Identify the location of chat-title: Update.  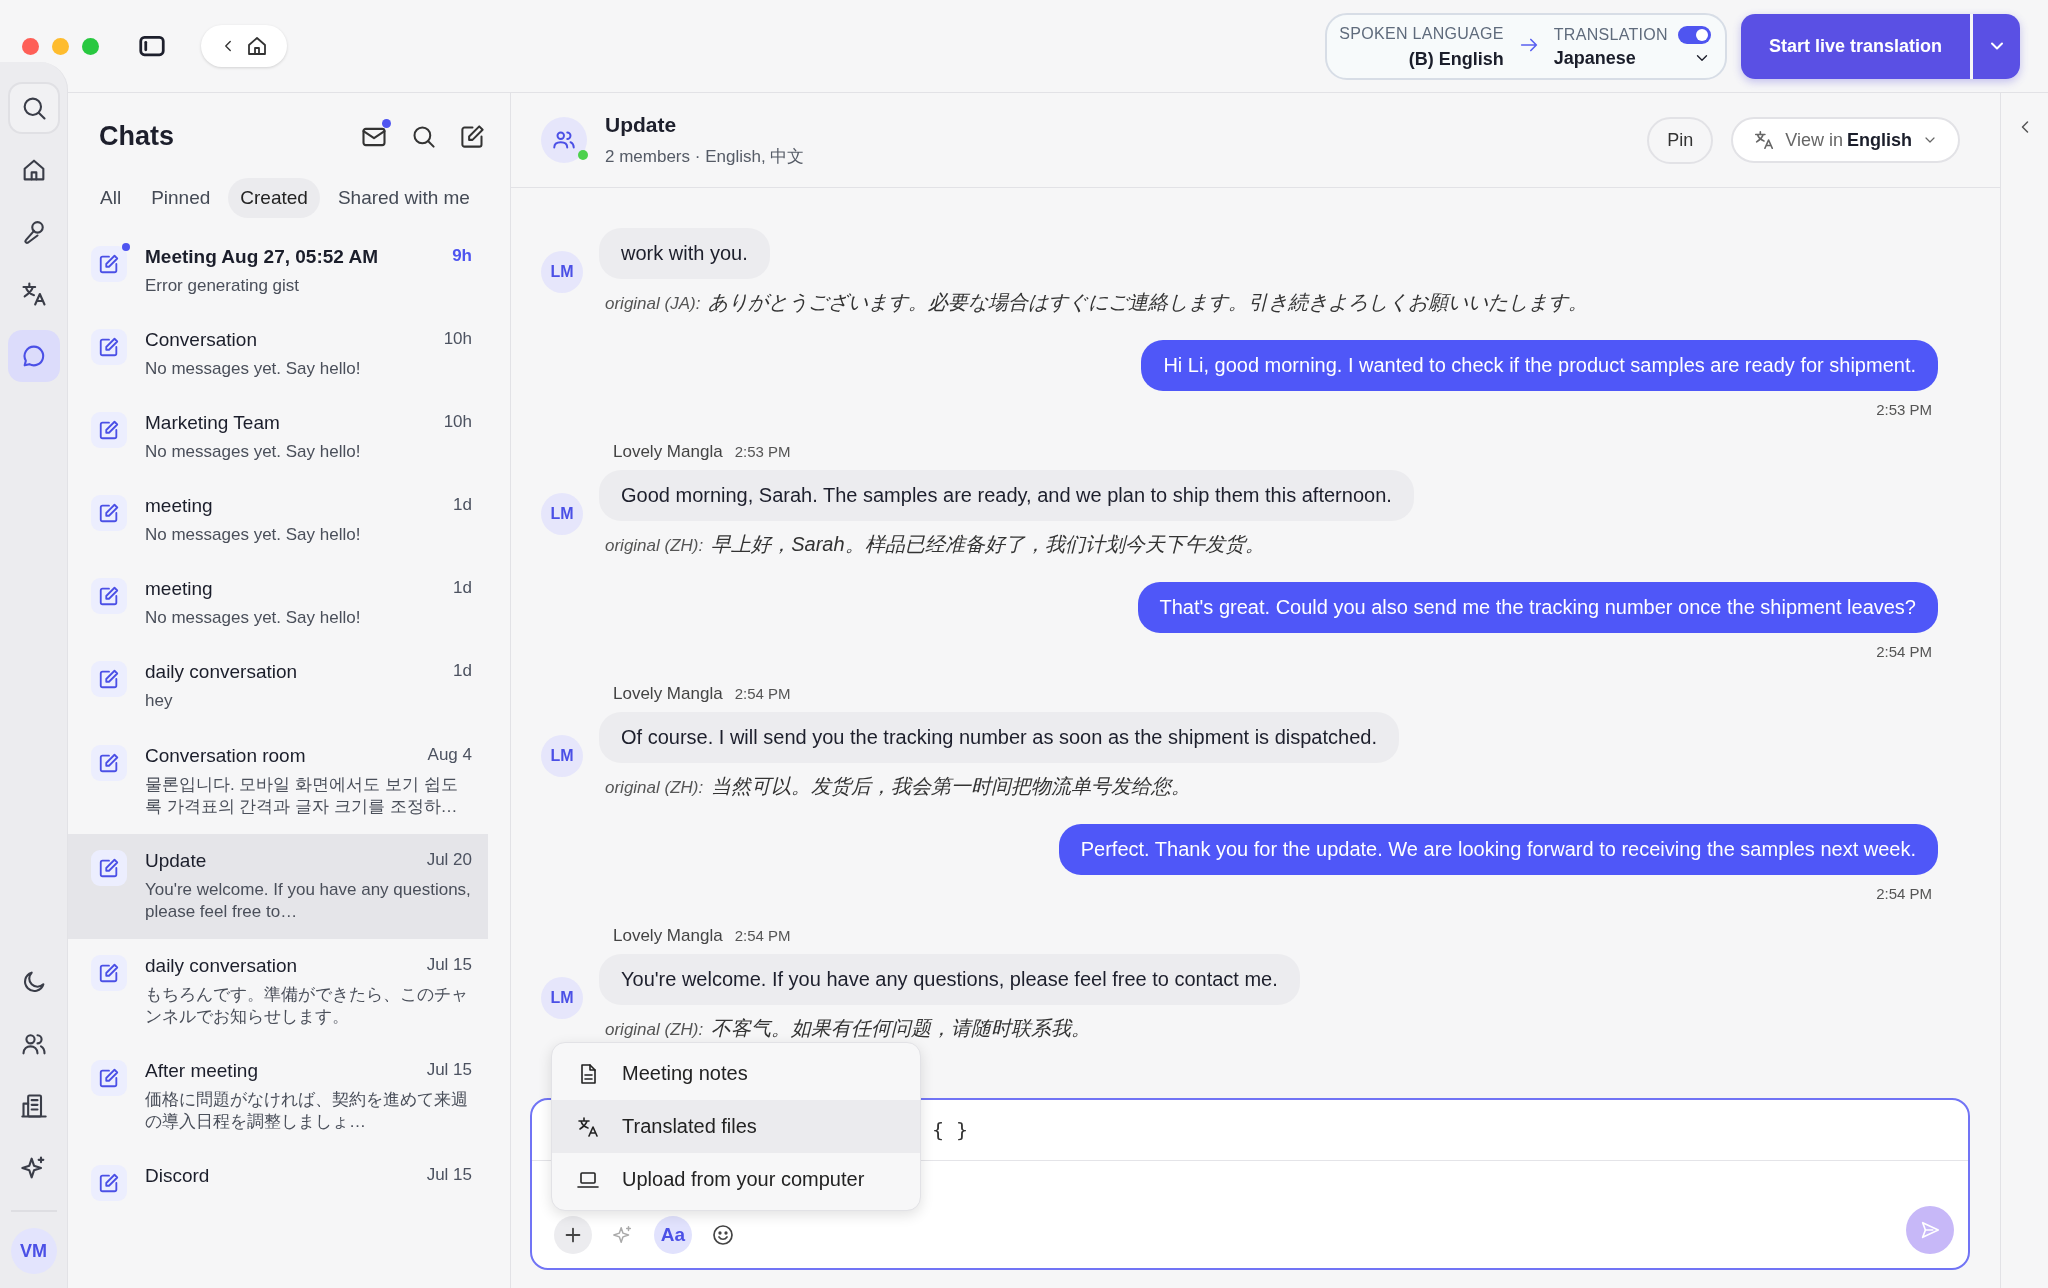
(176, 860).